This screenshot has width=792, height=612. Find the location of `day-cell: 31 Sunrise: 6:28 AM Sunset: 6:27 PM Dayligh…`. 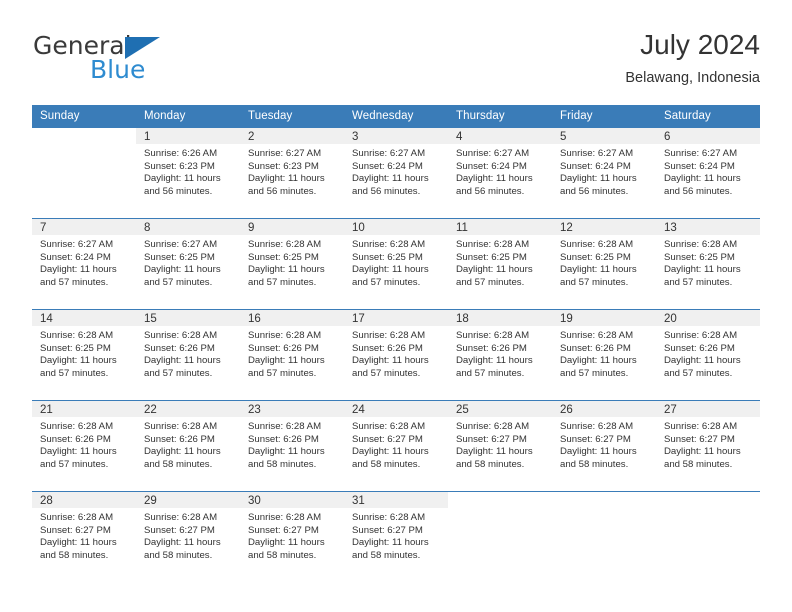

day-cell: 31 Sunrise: 6:28 AM Sunset: 6:27 PM Dayligh… is located at coordinates (396, 536).